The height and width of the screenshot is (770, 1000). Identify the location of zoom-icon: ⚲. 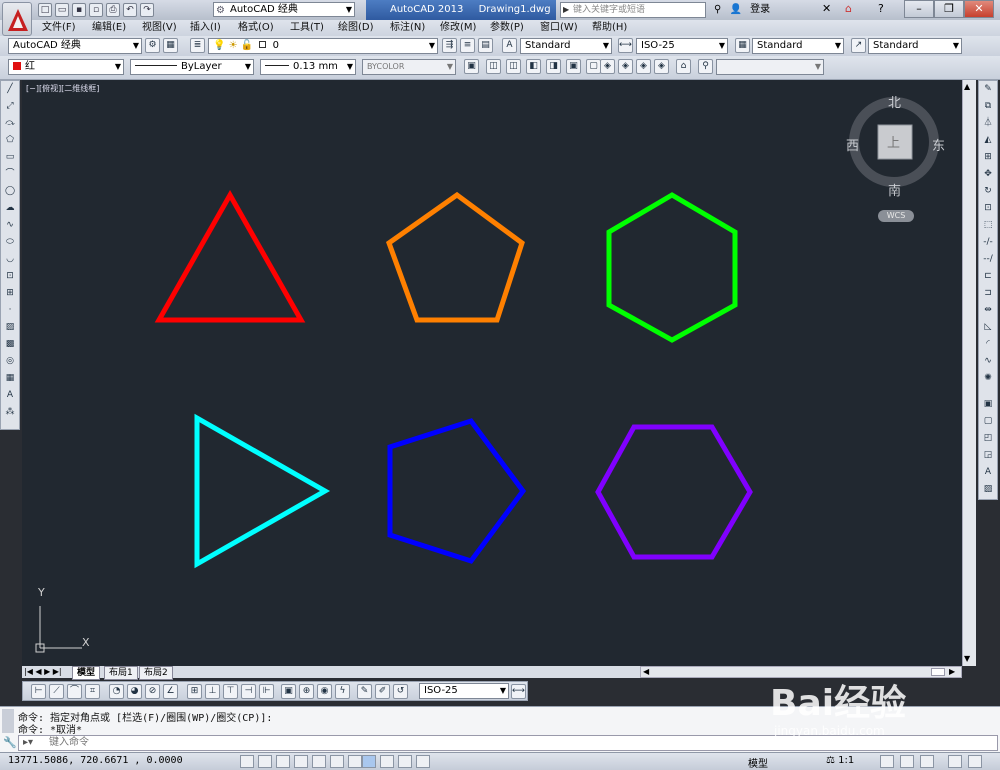
(705, 66).